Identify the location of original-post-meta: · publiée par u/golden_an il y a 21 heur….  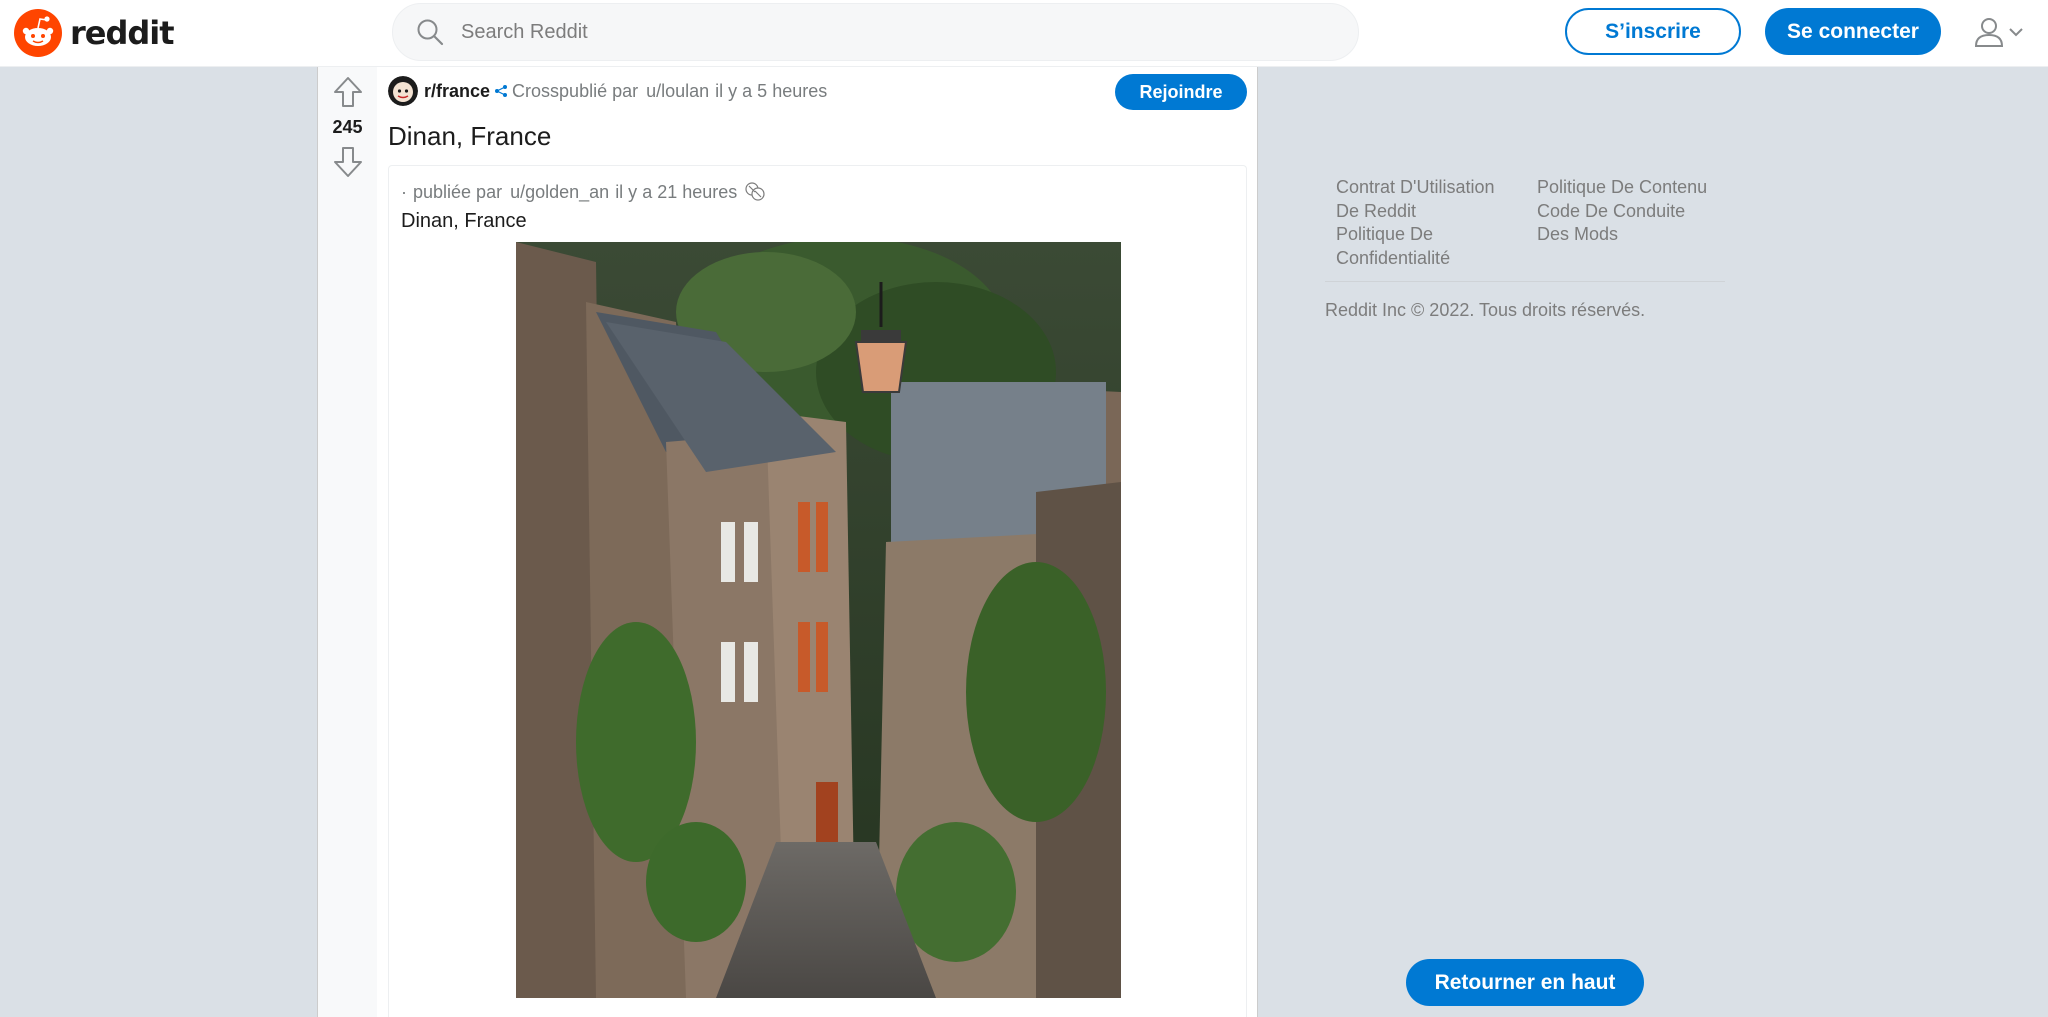
(584, 192).